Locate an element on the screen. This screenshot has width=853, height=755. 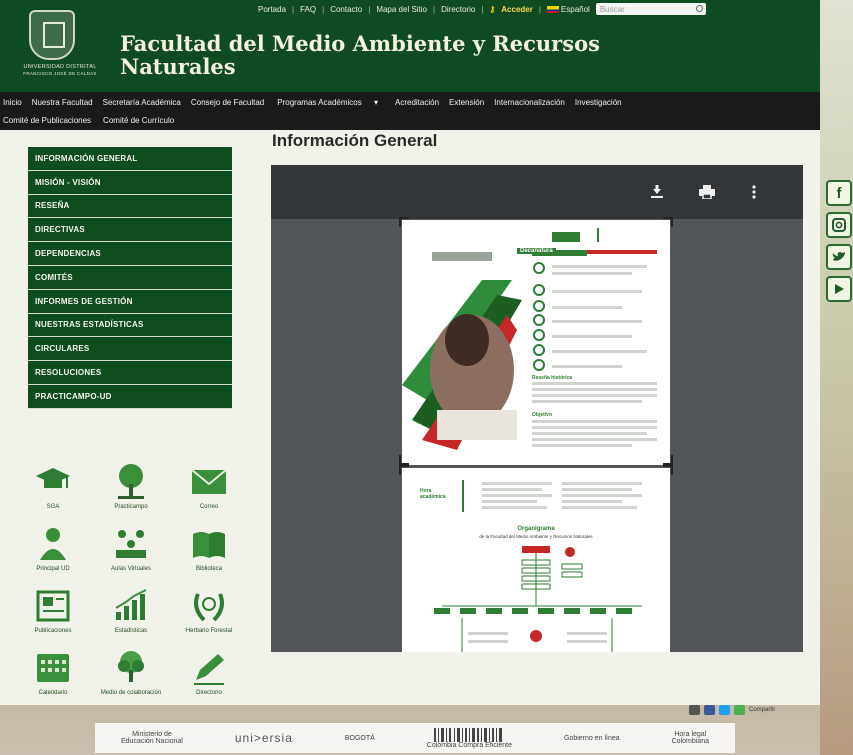
login-link: Acceder is located at coordinates (517, 9).